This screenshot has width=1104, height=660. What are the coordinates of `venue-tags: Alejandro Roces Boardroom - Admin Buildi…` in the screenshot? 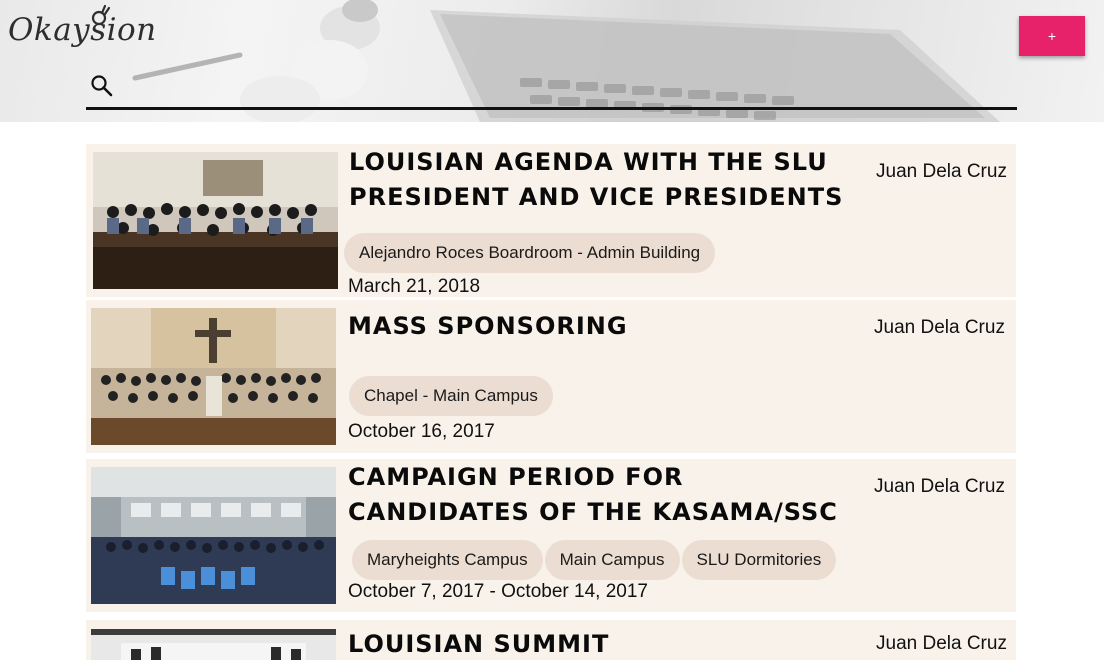 It's located at (530, 253).